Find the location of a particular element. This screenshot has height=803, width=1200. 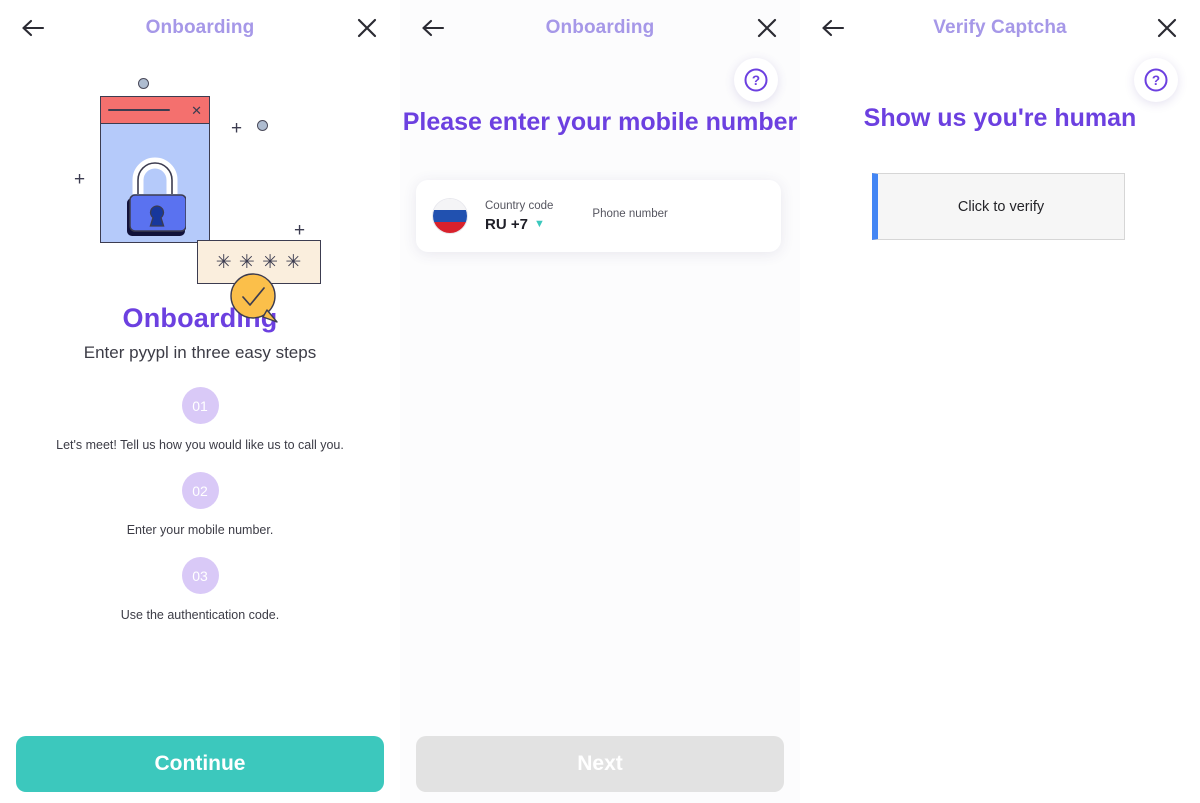

step-number-badge: 03 is located at coordinates (200, 575).